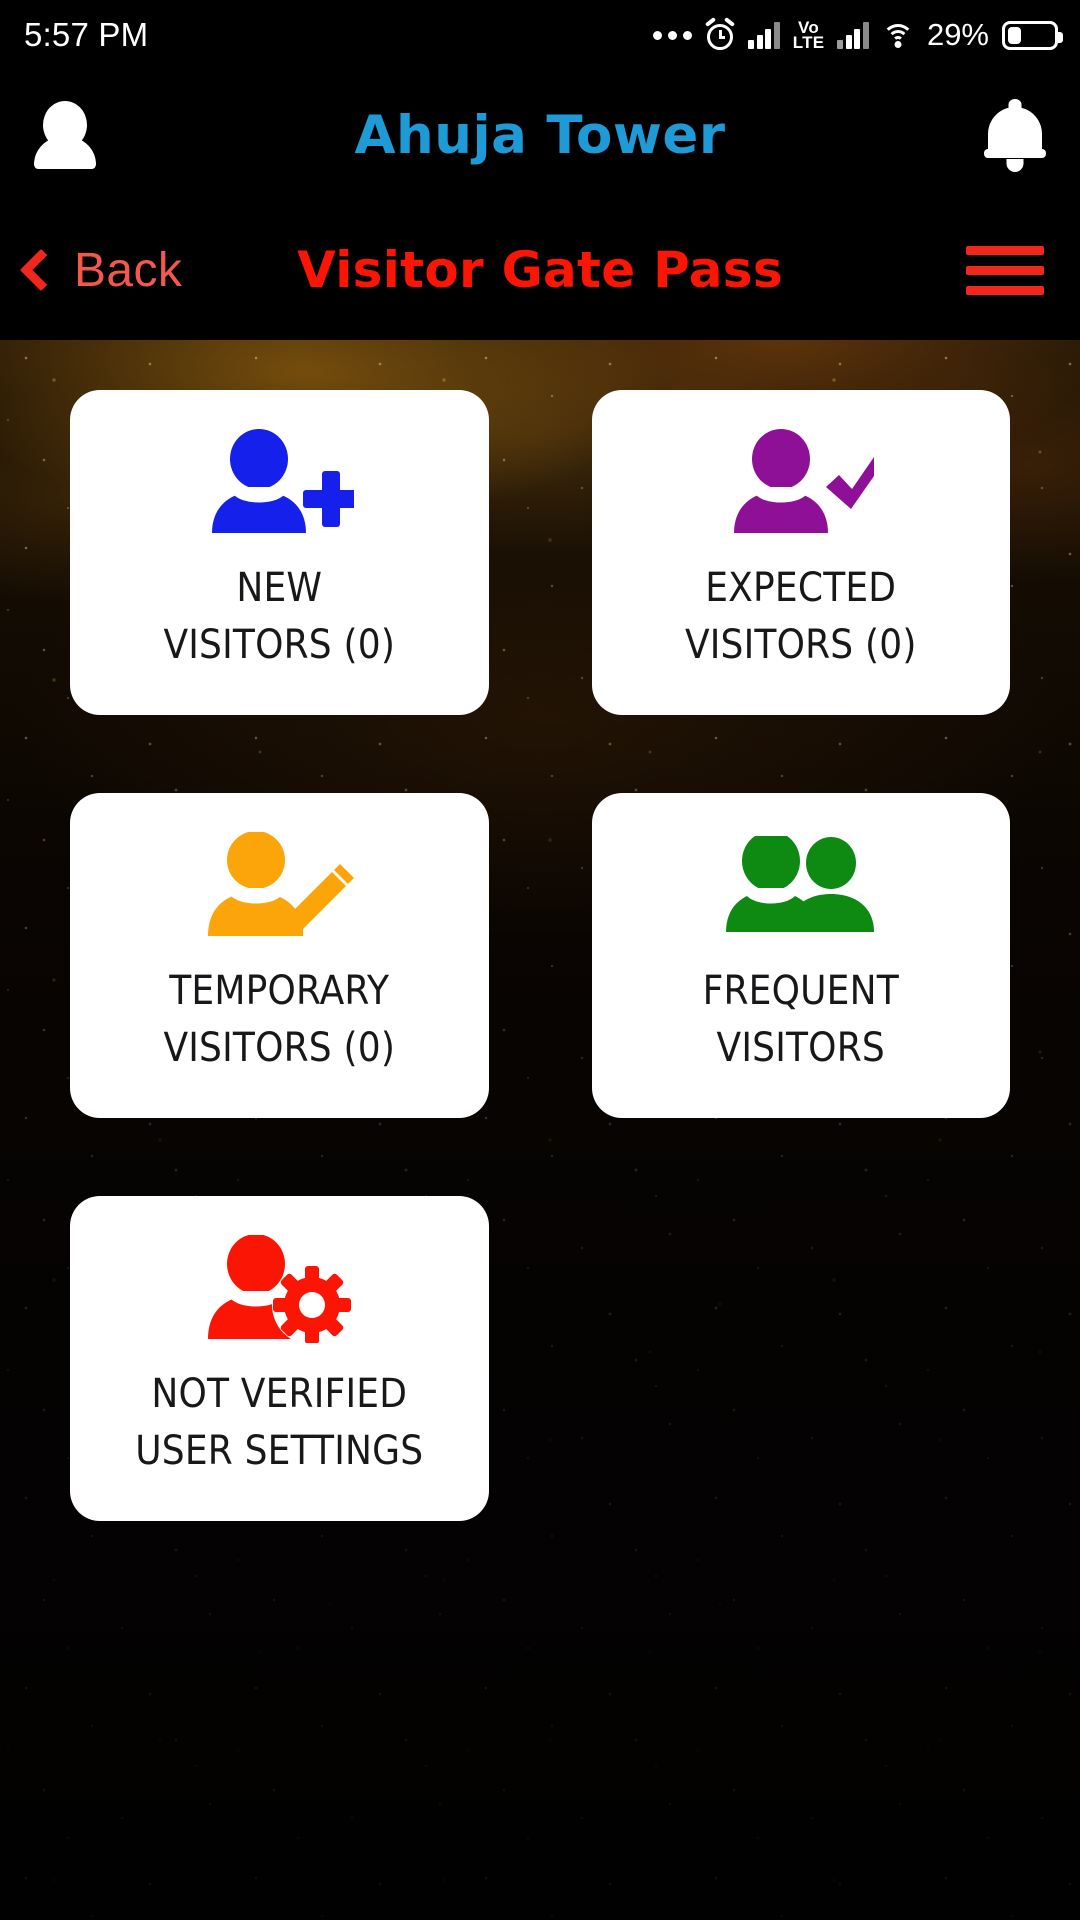 This screenshot has width=1080, height=1920. What do you see at coordinates (540, 35) in the screenshot?
I see `status-bar: 5:57 PM Vo LTE 29%` at bounding box center [540, 35].